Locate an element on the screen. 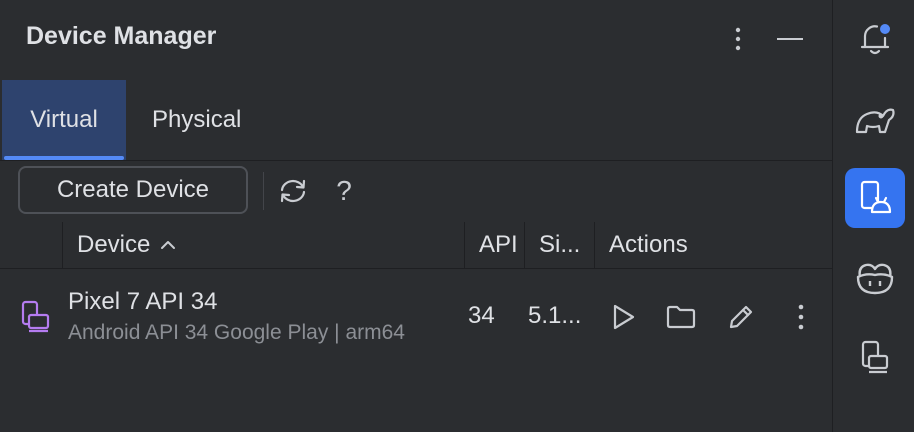 Image resolution: width=914 pixels, height=432 pixels. tab-physical: Physical is located at coordinates (196, 120).